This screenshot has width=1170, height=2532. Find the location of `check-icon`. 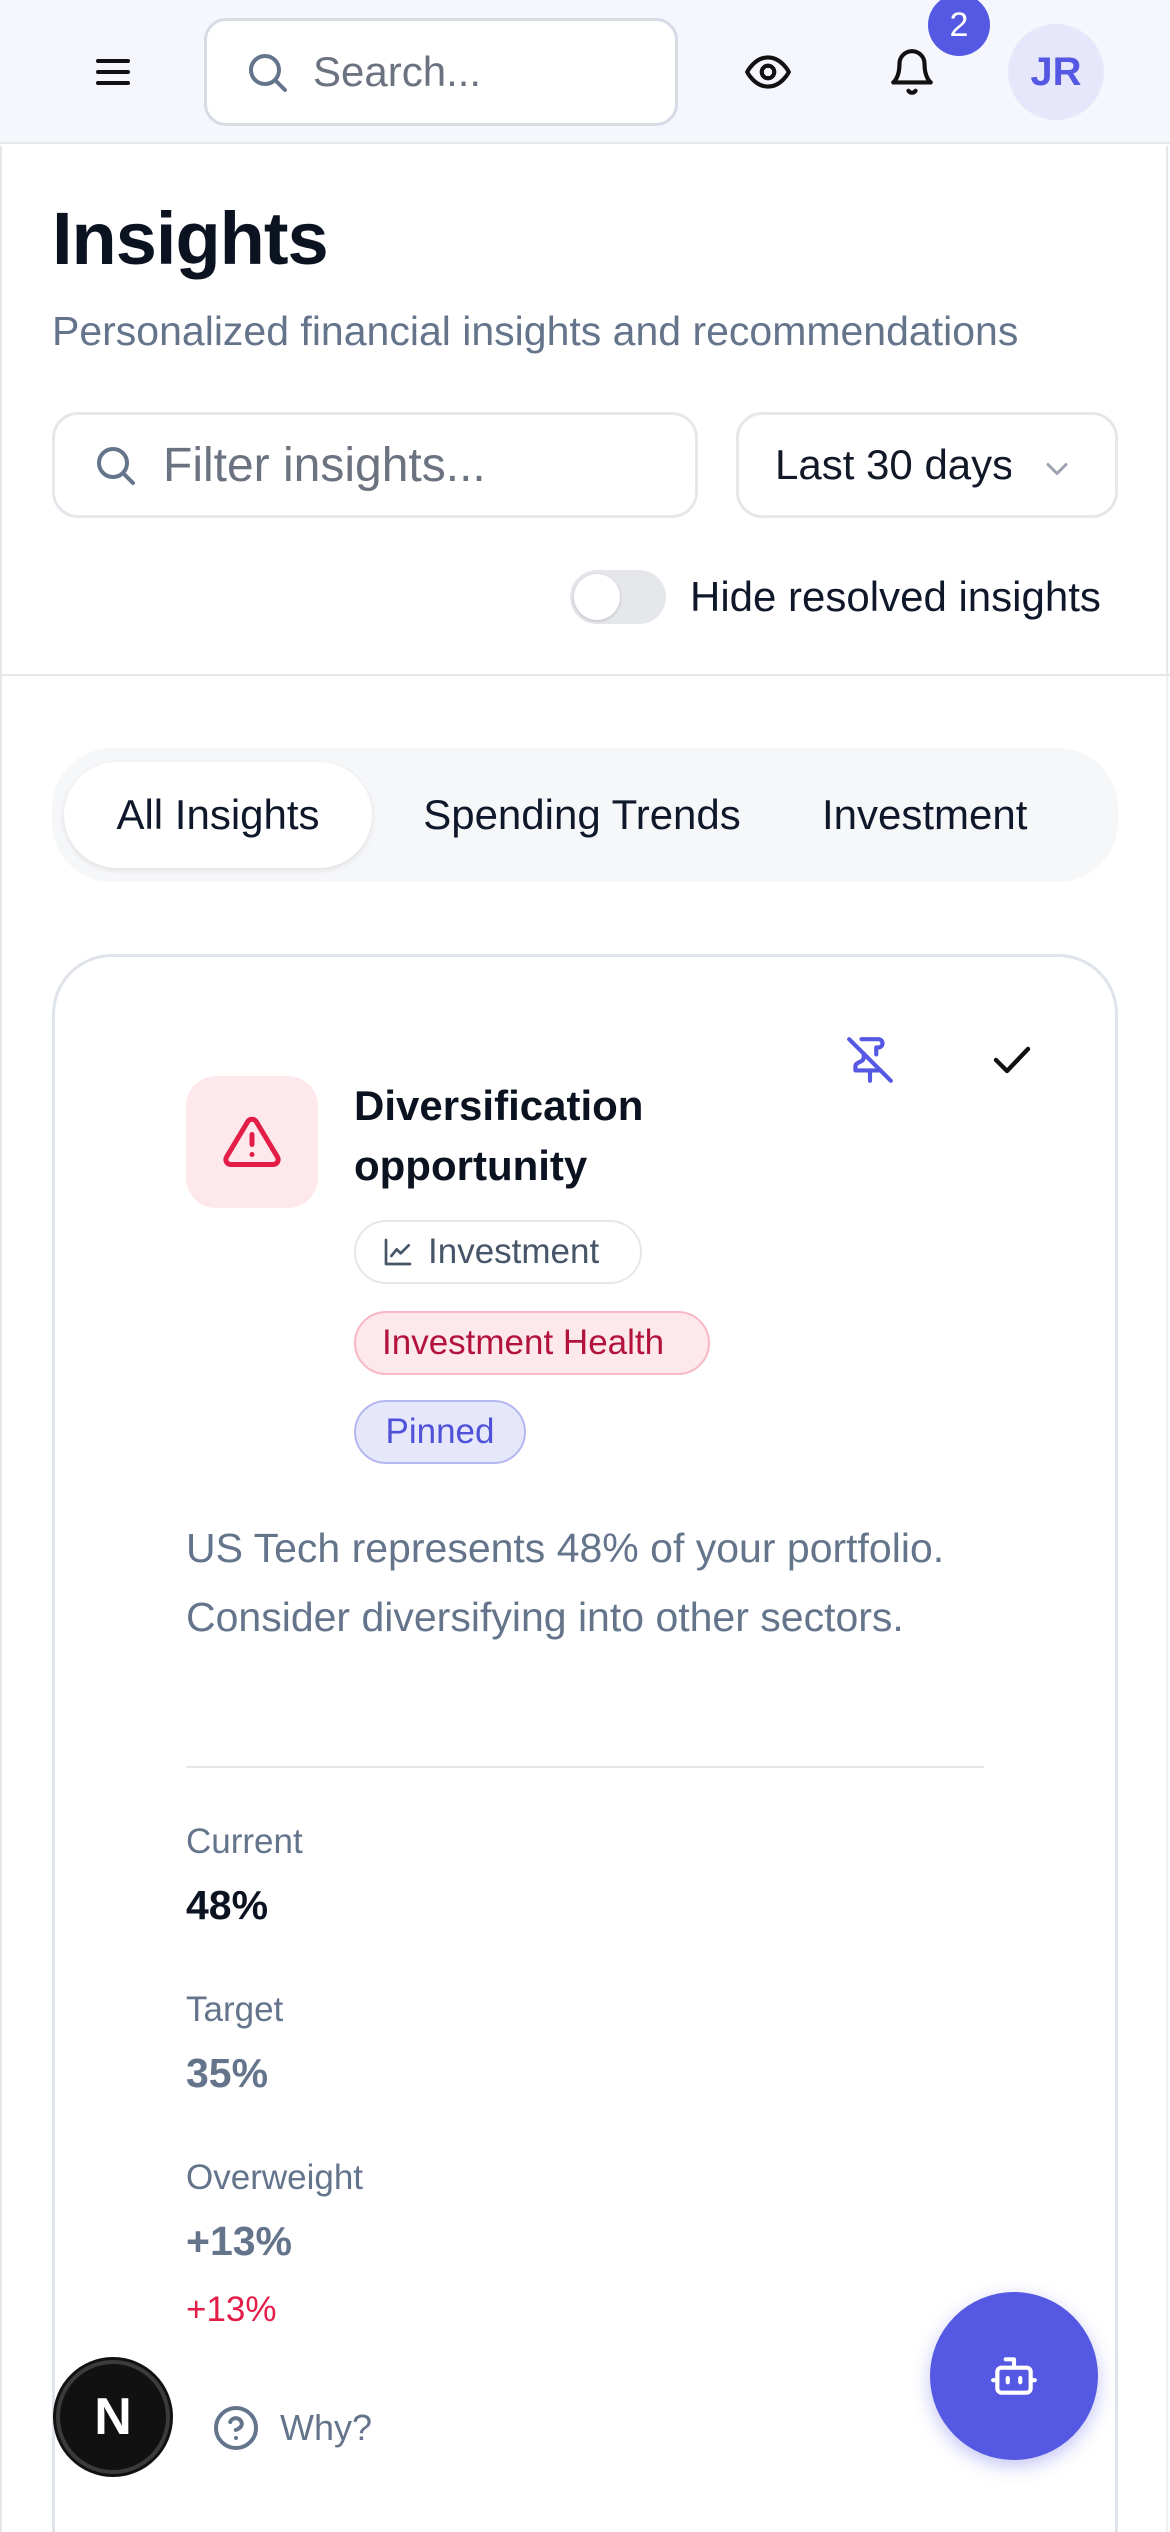

check-icon is located at coordinates (1012, 1060).